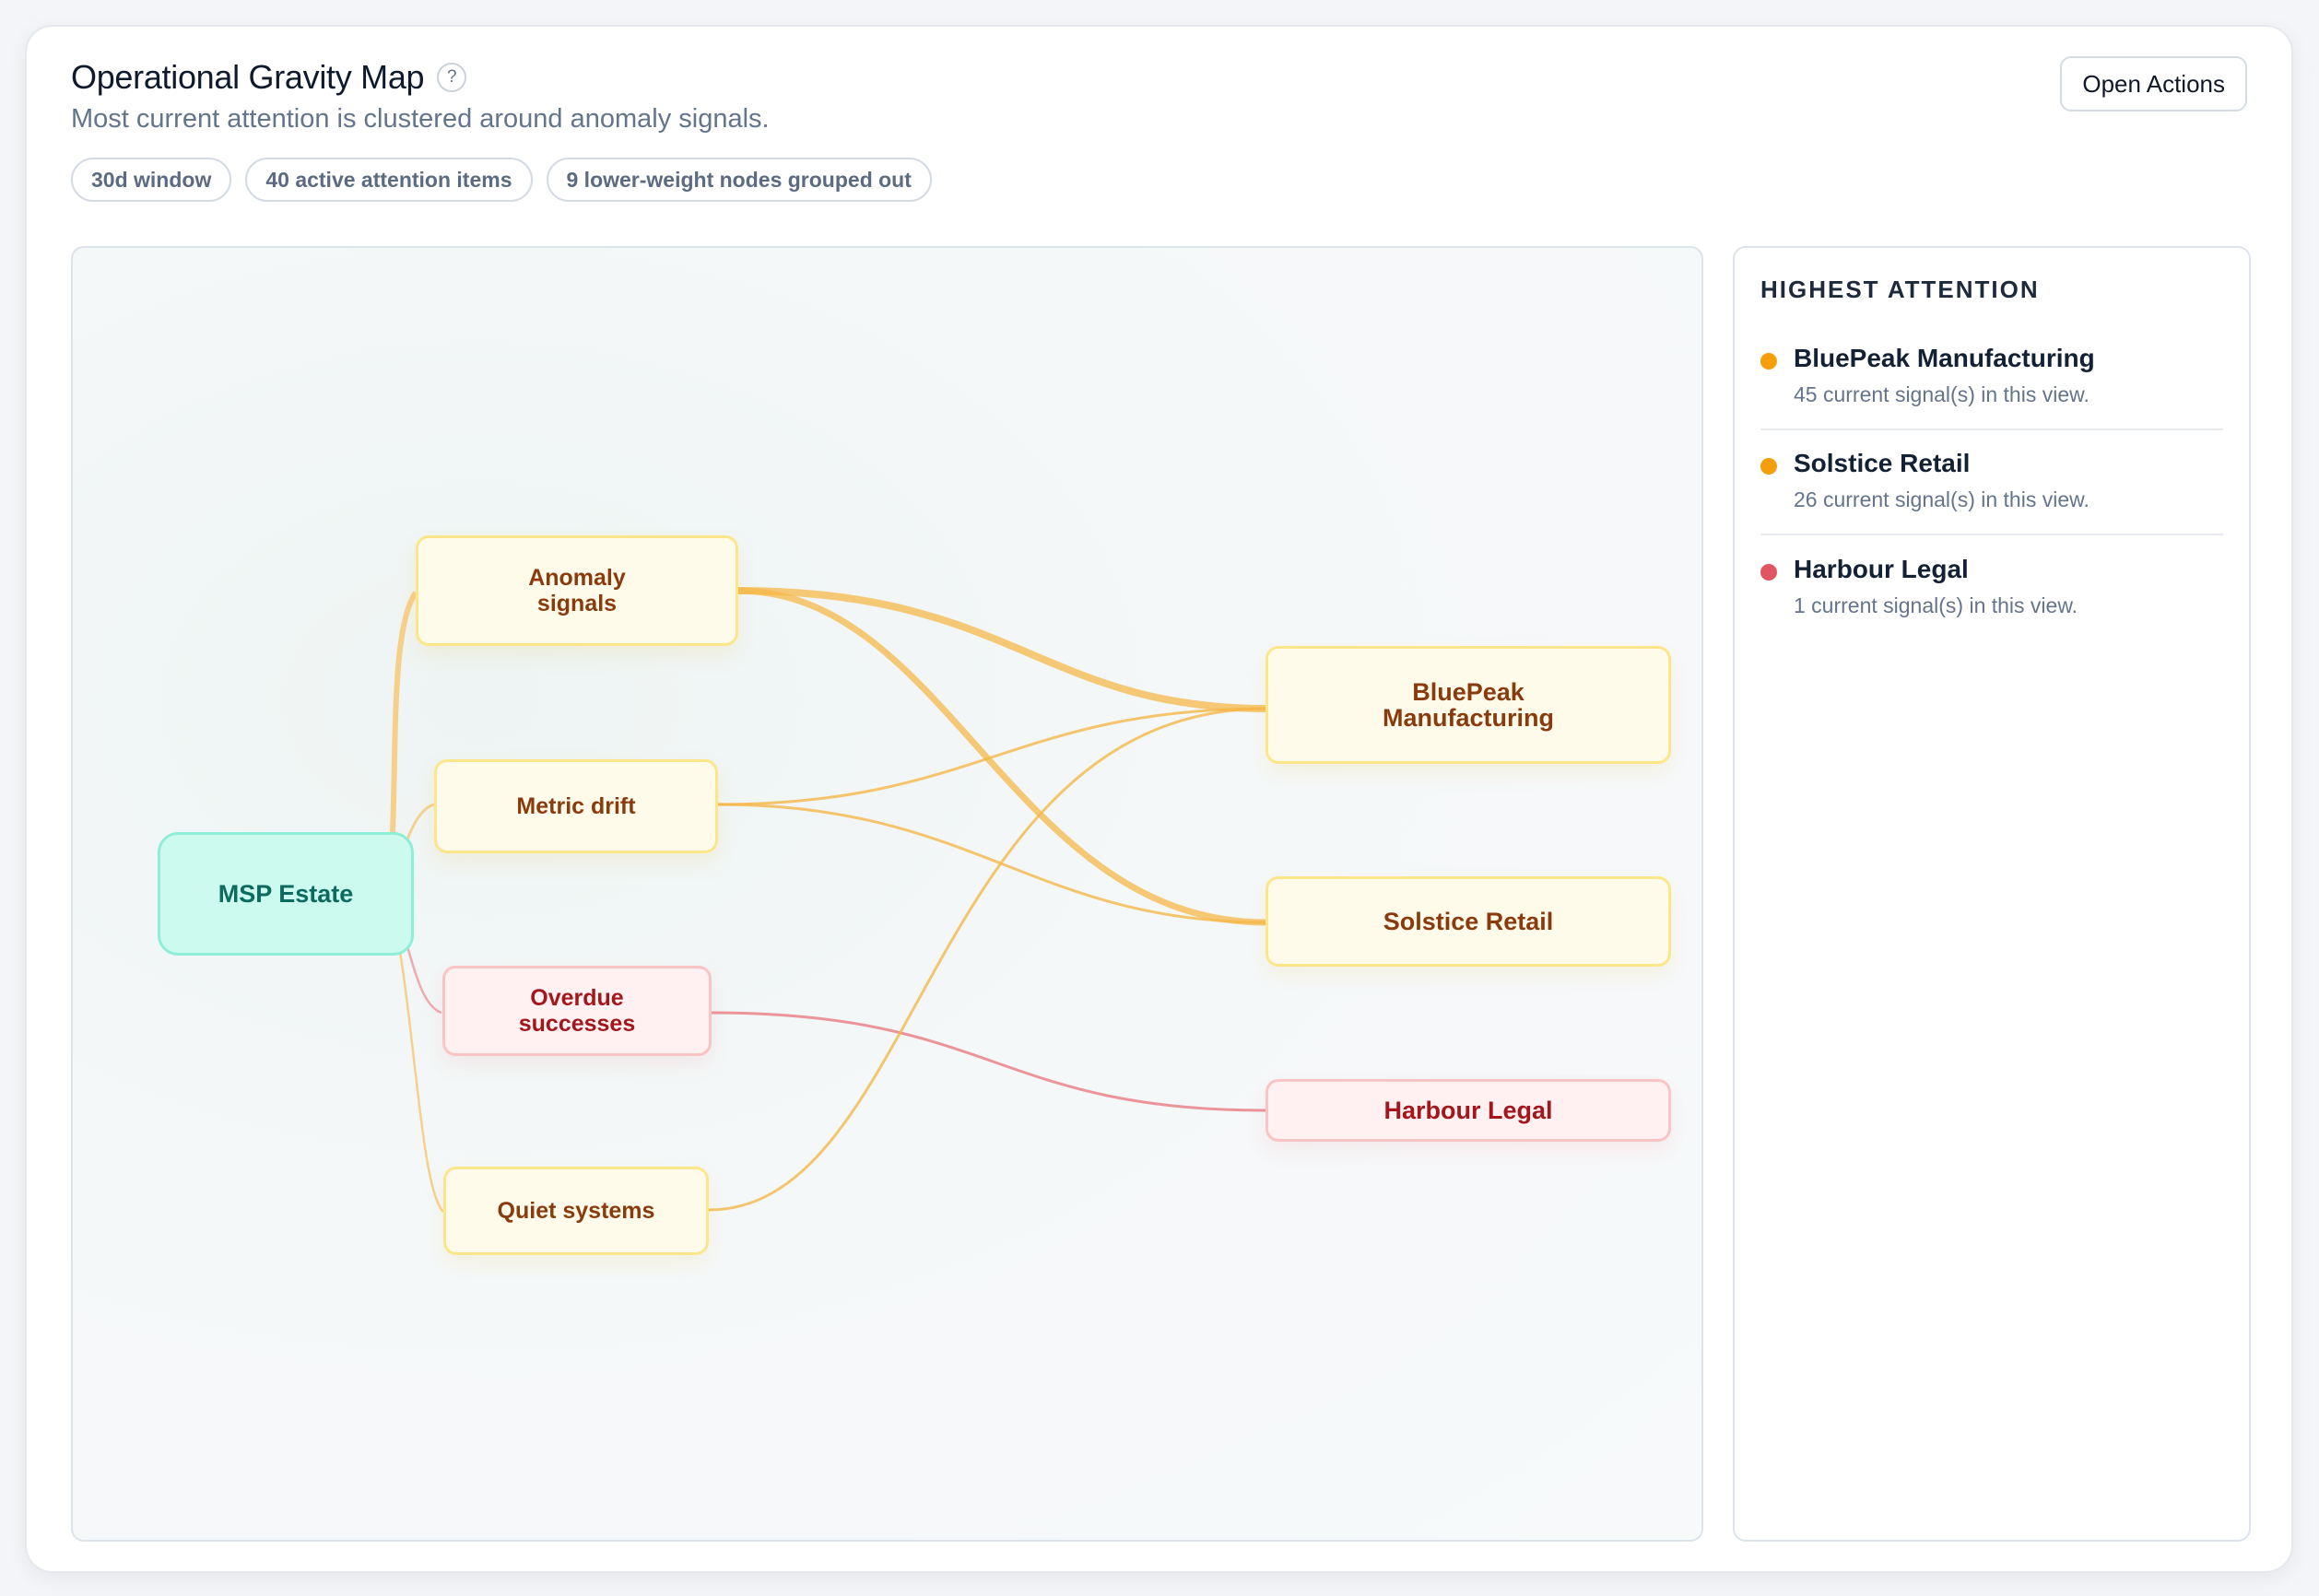 This screenshot has height=1596, width=2319. What do you see at coordinates (1944, 358) in the screenshot?
I see `attention-item-name: BluePeak Manufacturing` at bounding box center [1944, 358].